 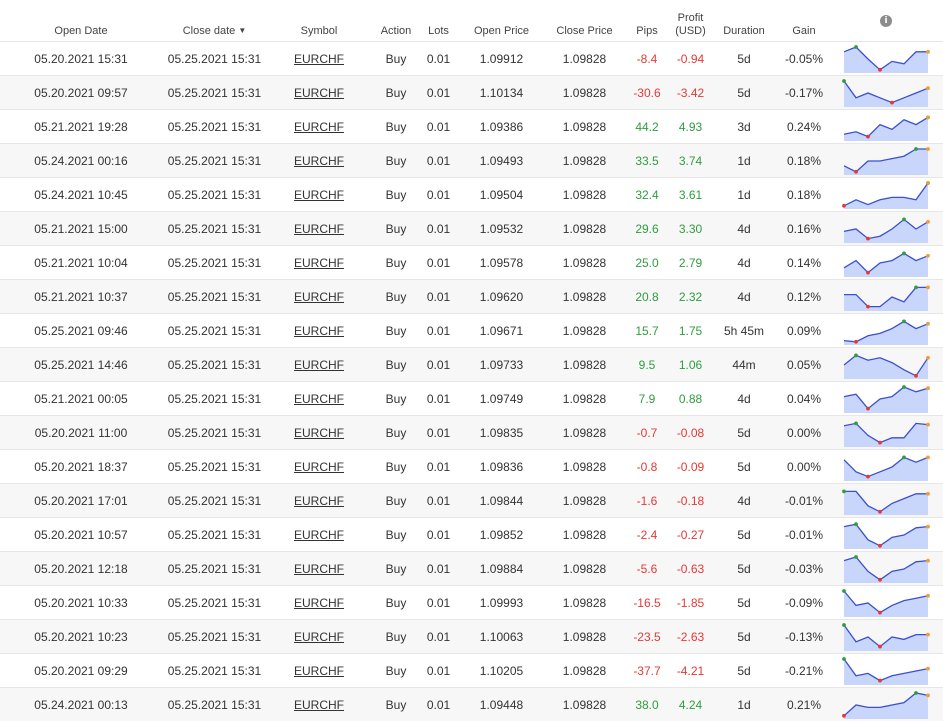 I want to click on symbol-cell: EURCHF, so click(x=319, y=296).